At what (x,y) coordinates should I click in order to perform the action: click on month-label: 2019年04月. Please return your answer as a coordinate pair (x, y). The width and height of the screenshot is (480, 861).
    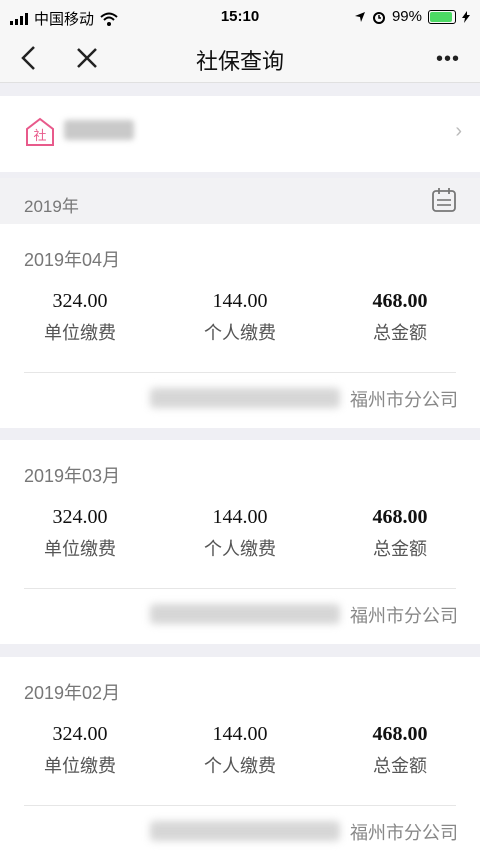
    Looking at the image, I should click on (72, 260).